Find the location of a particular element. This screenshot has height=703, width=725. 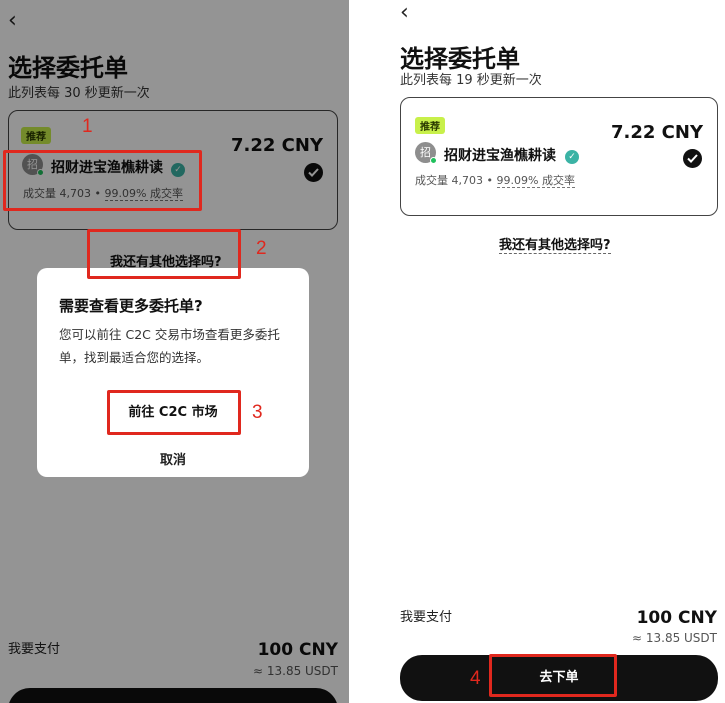

step-1-highlight is located at coordinates (102, 180).